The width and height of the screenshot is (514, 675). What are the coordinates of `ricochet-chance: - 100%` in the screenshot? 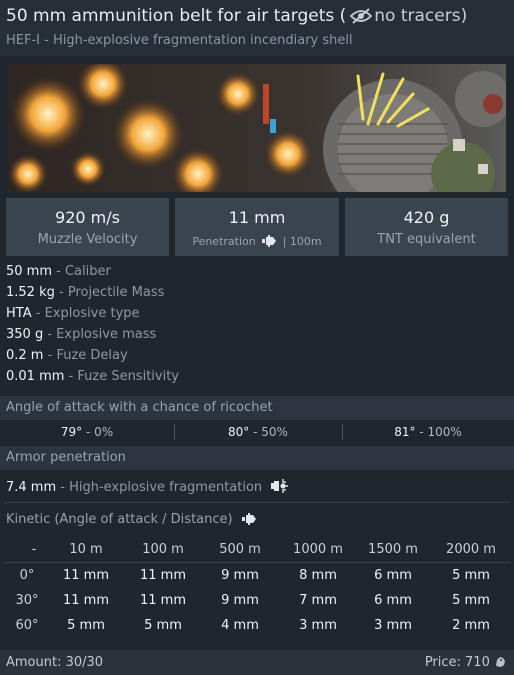 It's located at (438, 432).